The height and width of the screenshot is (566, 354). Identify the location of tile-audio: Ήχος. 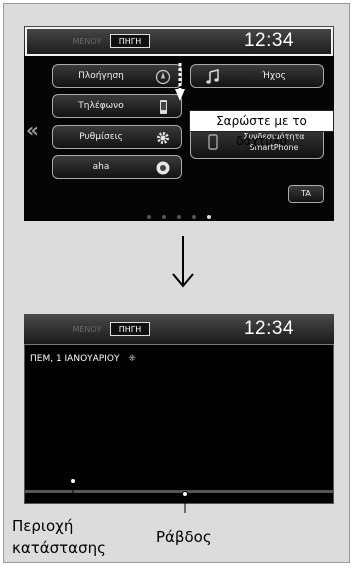
(257, 76).